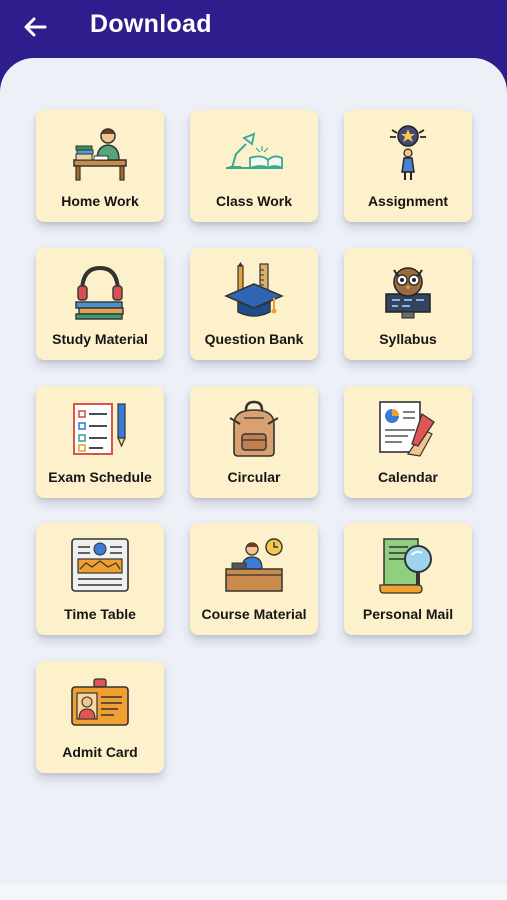  I want to click on page-title: Download, so click(151, 24).